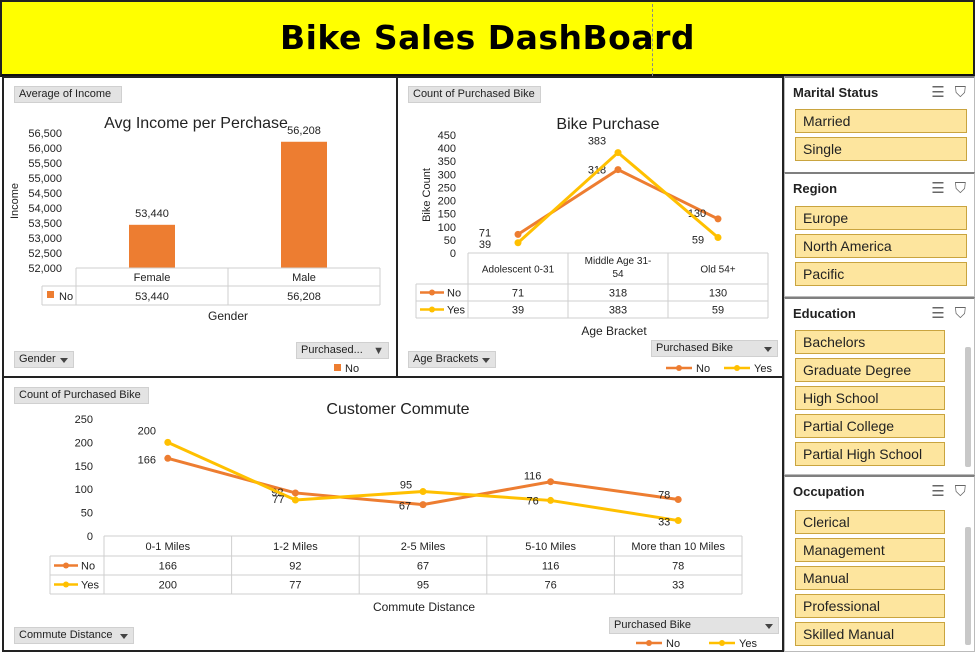 The width and height of the screenshot is (975, 652). Describe the element at coordinates (870, 522) in the screenshot. I see `slicer-item: Clerical` at that location.